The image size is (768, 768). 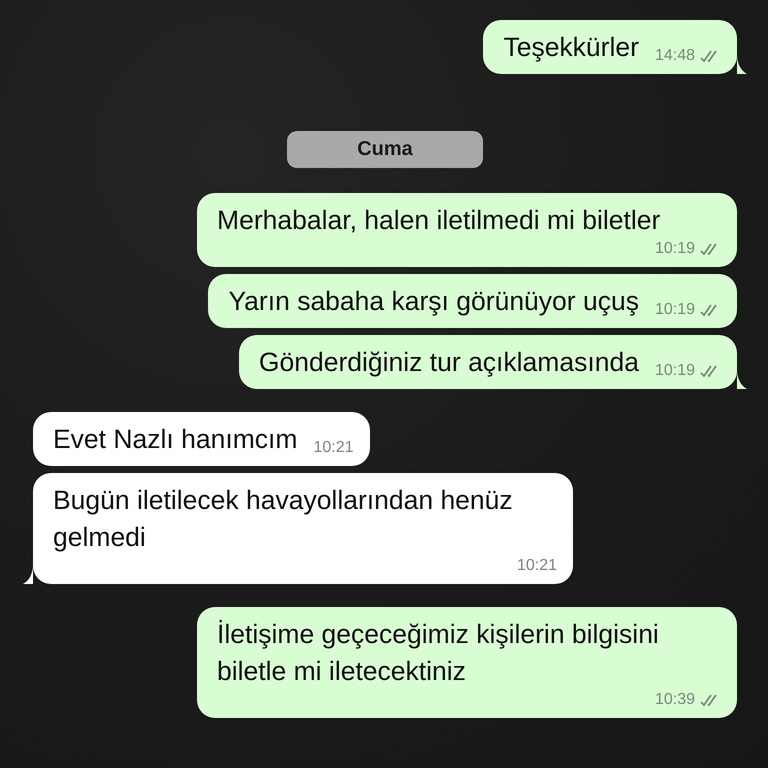 I want to click on date-label: Cuma, so click(x=385, y=149).